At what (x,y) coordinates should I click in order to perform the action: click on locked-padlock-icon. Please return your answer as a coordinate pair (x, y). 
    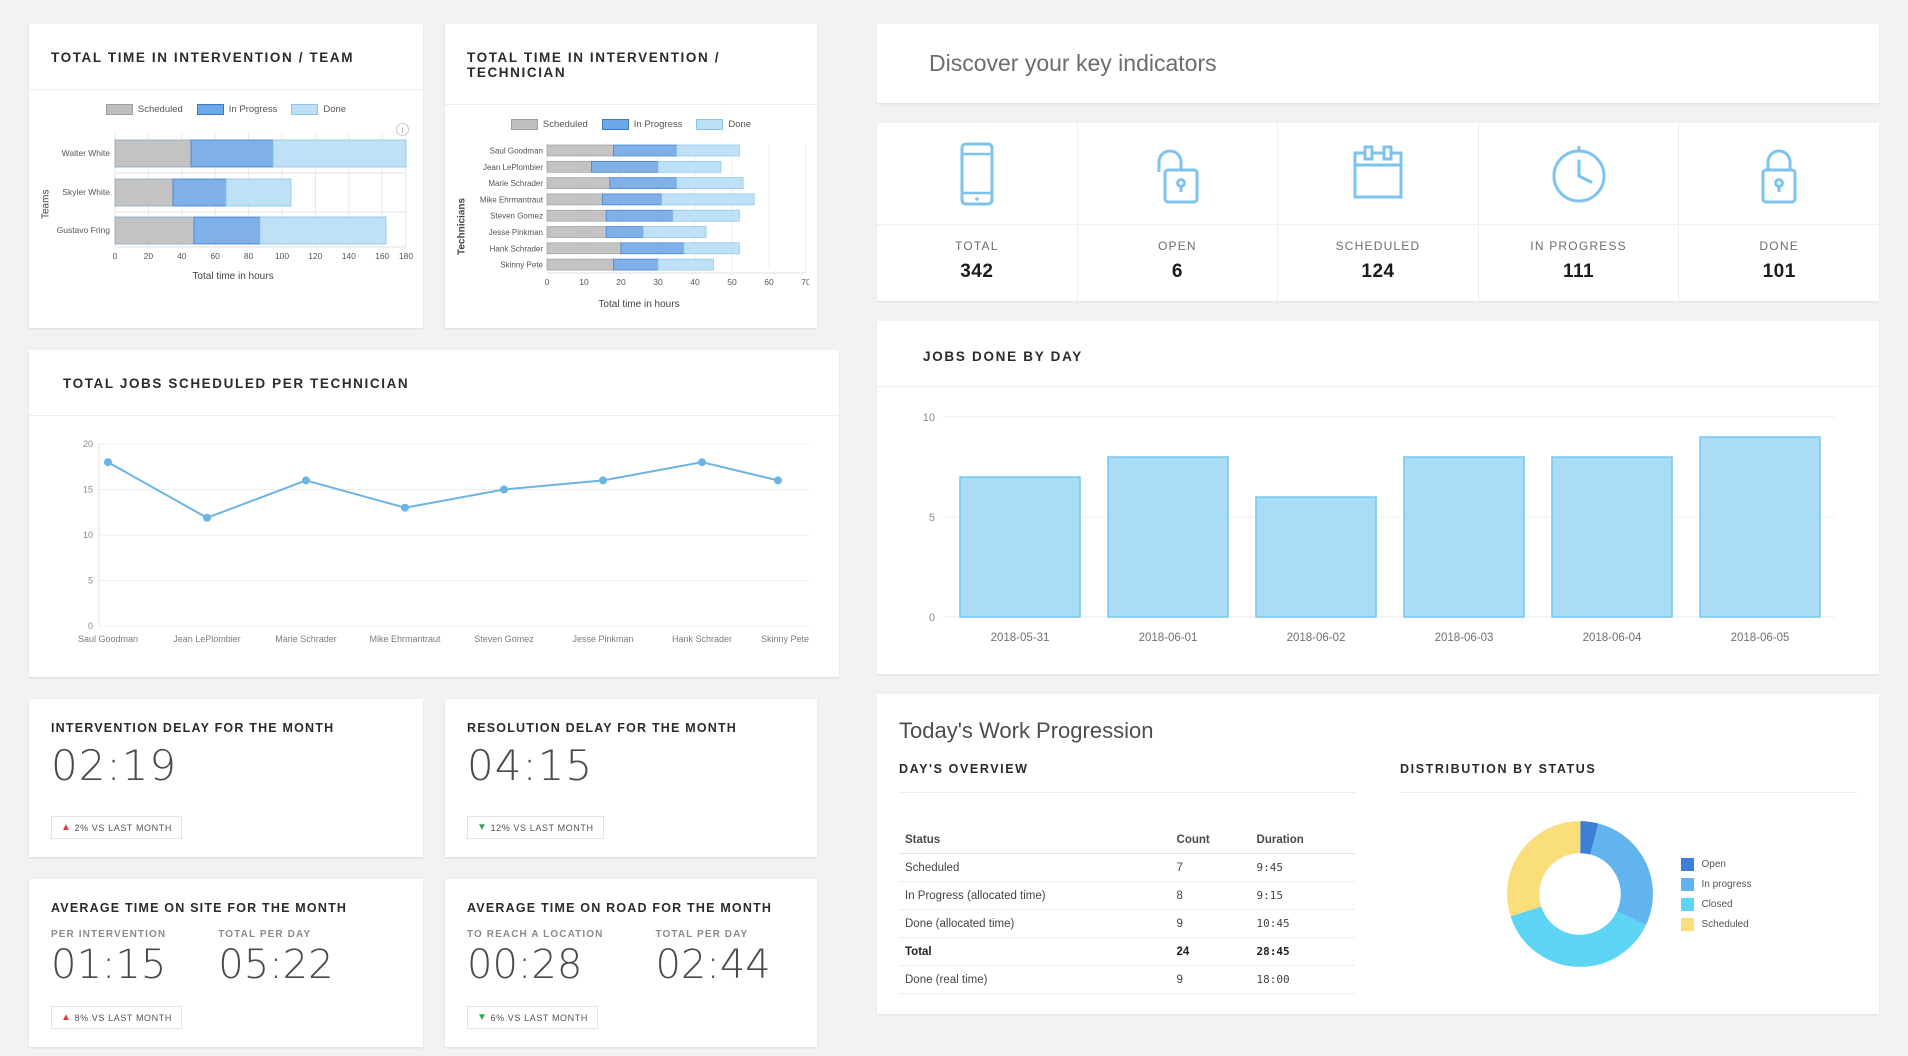
    Looking at the image, I should click on (1779, 176).